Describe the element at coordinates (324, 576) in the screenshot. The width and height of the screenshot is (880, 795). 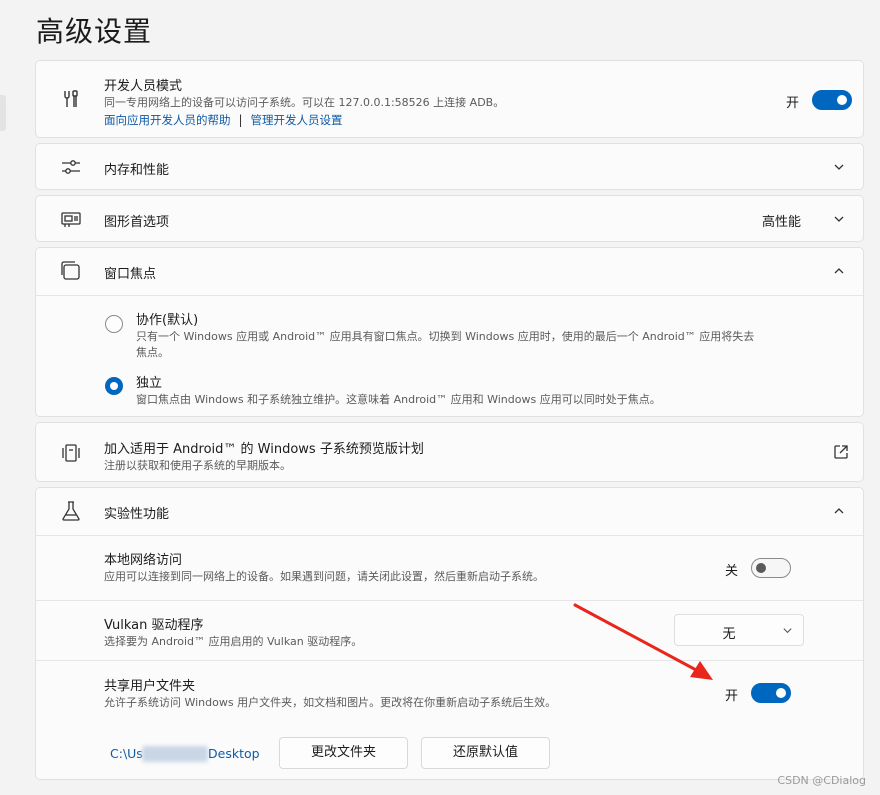
I see `local-network-description: 应用可以连接到同一网络上的设备。如果遇到问题，请关闭此设置，然后重新启动子系统。` at that location.